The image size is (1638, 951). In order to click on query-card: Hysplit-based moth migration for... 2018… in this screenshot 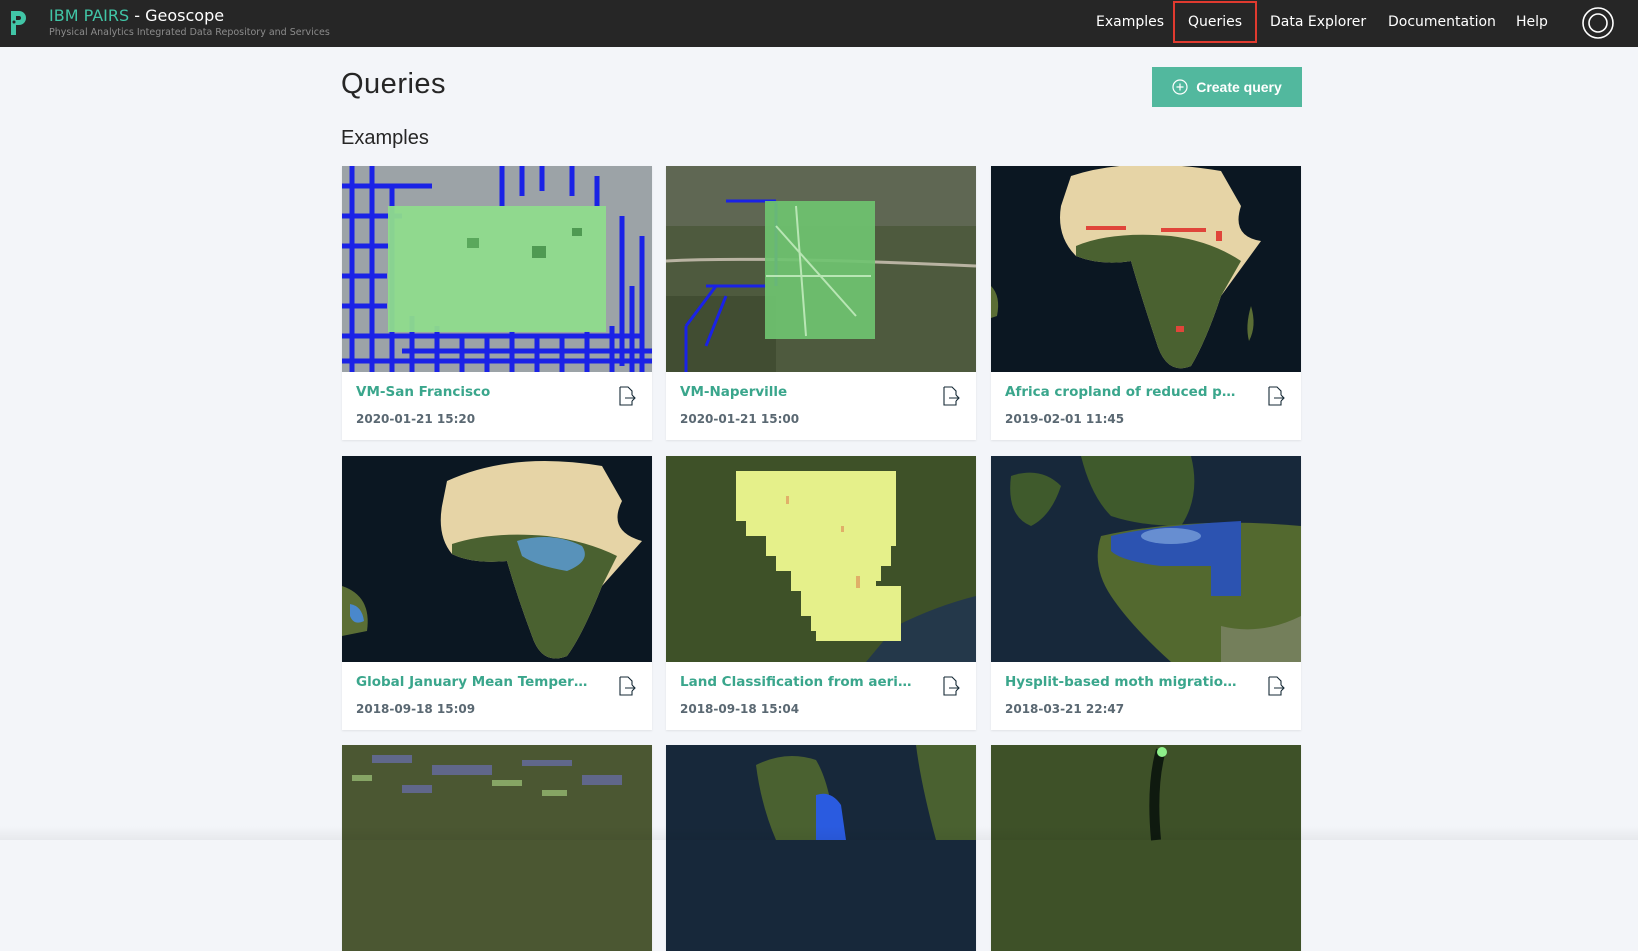, I will do `click(1146, 593)`.